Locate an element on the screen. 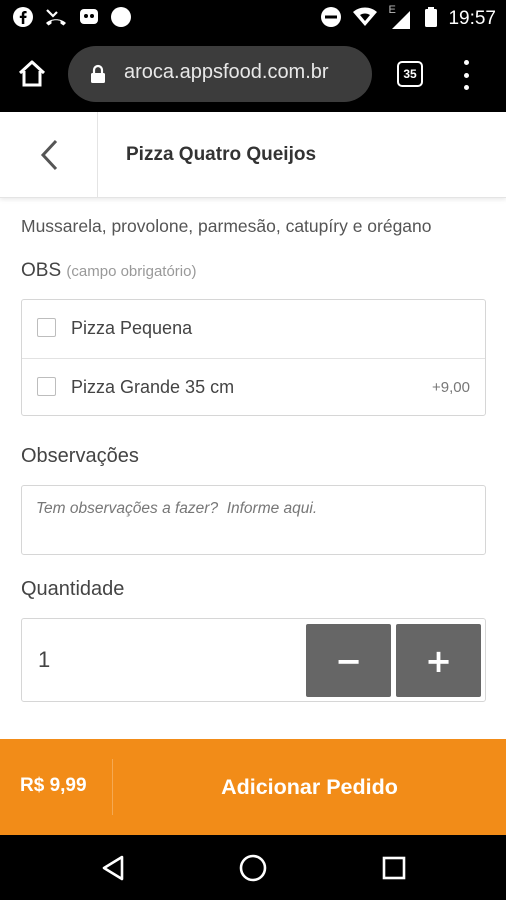 Image resolution: width=506 pixels, height=900 pixels. wifi-icon is located at coordinates (365, 19).